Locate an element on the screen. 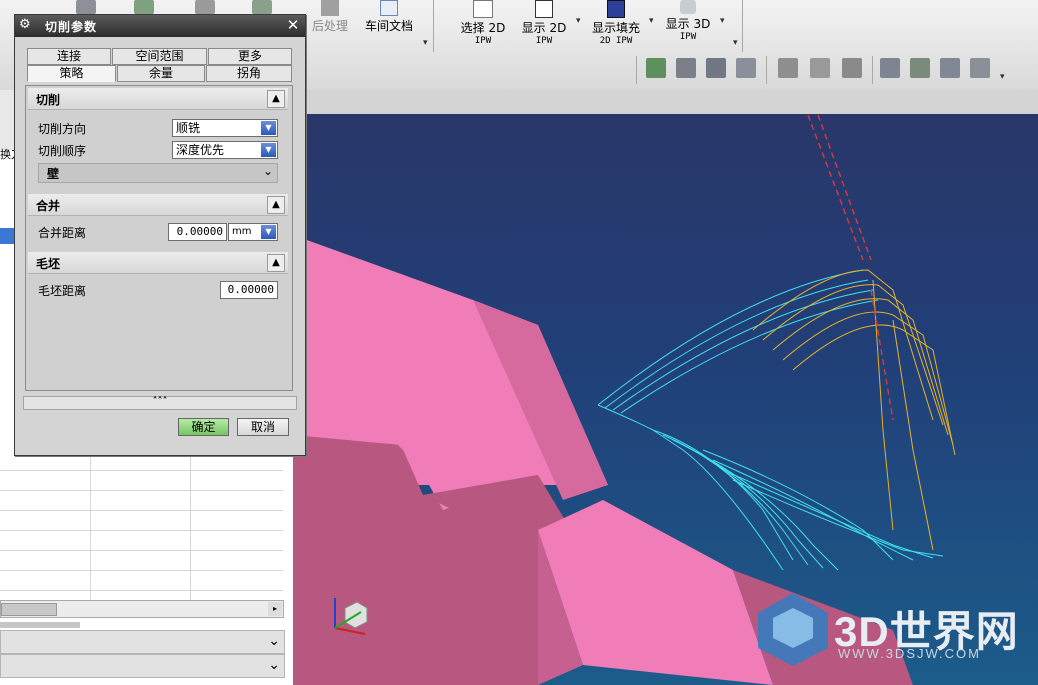 The image size is (1038, 685). time-icon is located at coordinates (950, 68).